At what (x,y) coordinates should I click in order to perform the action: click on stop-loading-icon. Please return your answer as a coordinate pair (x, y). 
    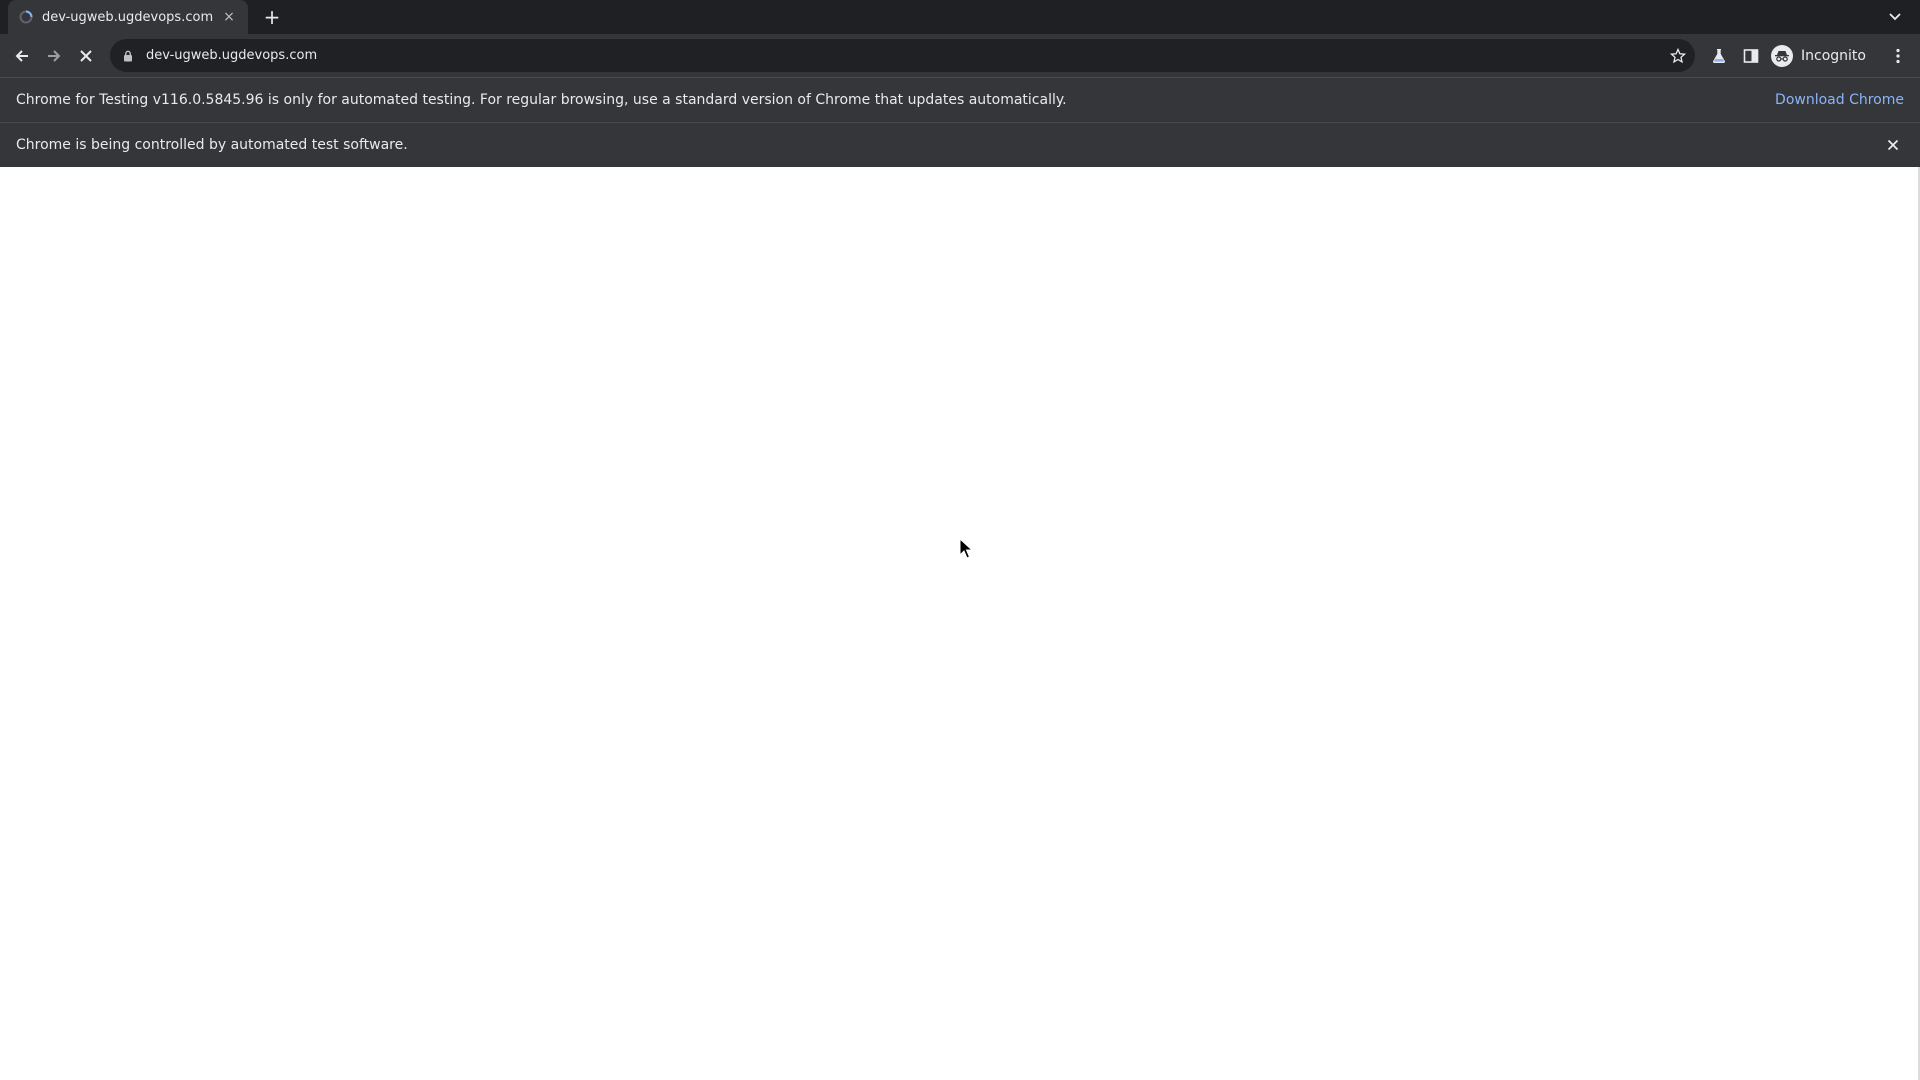
    Looking at the image, I should click on (86, 56).